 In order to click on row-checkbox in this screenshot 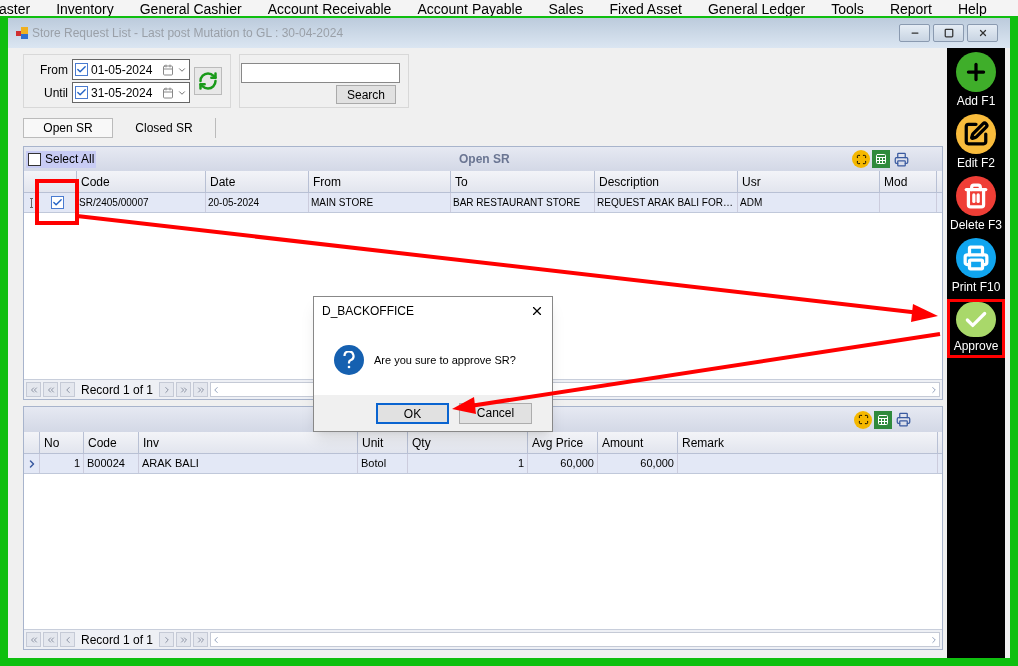, I will do `click(57, 202)`.